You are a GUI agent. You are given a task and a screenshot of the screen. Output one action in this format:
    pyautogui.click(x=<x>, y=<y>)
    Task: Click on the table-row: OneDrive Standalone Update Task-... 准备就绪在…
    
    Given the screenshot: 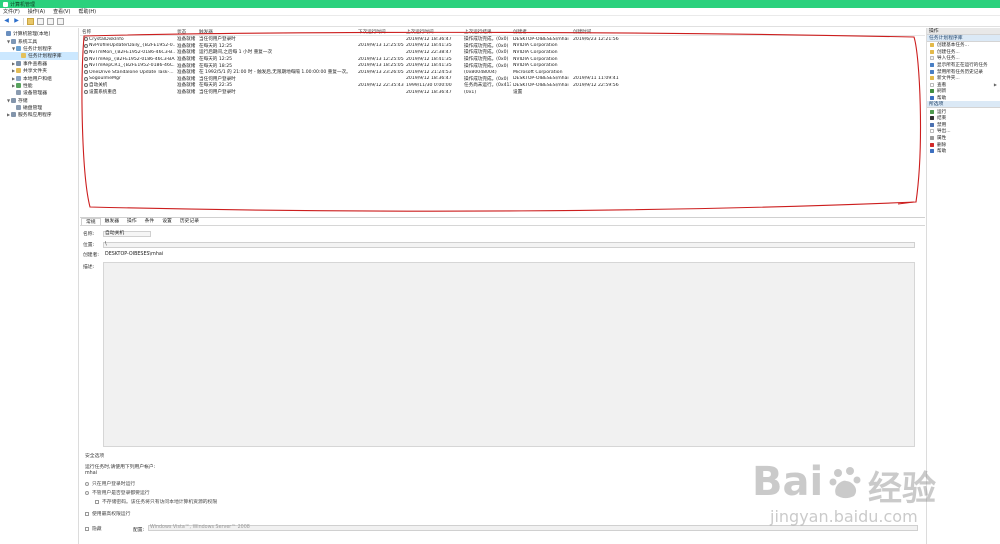 What is the action you would take?
    pyautogui.click(x=502, y=72)
    